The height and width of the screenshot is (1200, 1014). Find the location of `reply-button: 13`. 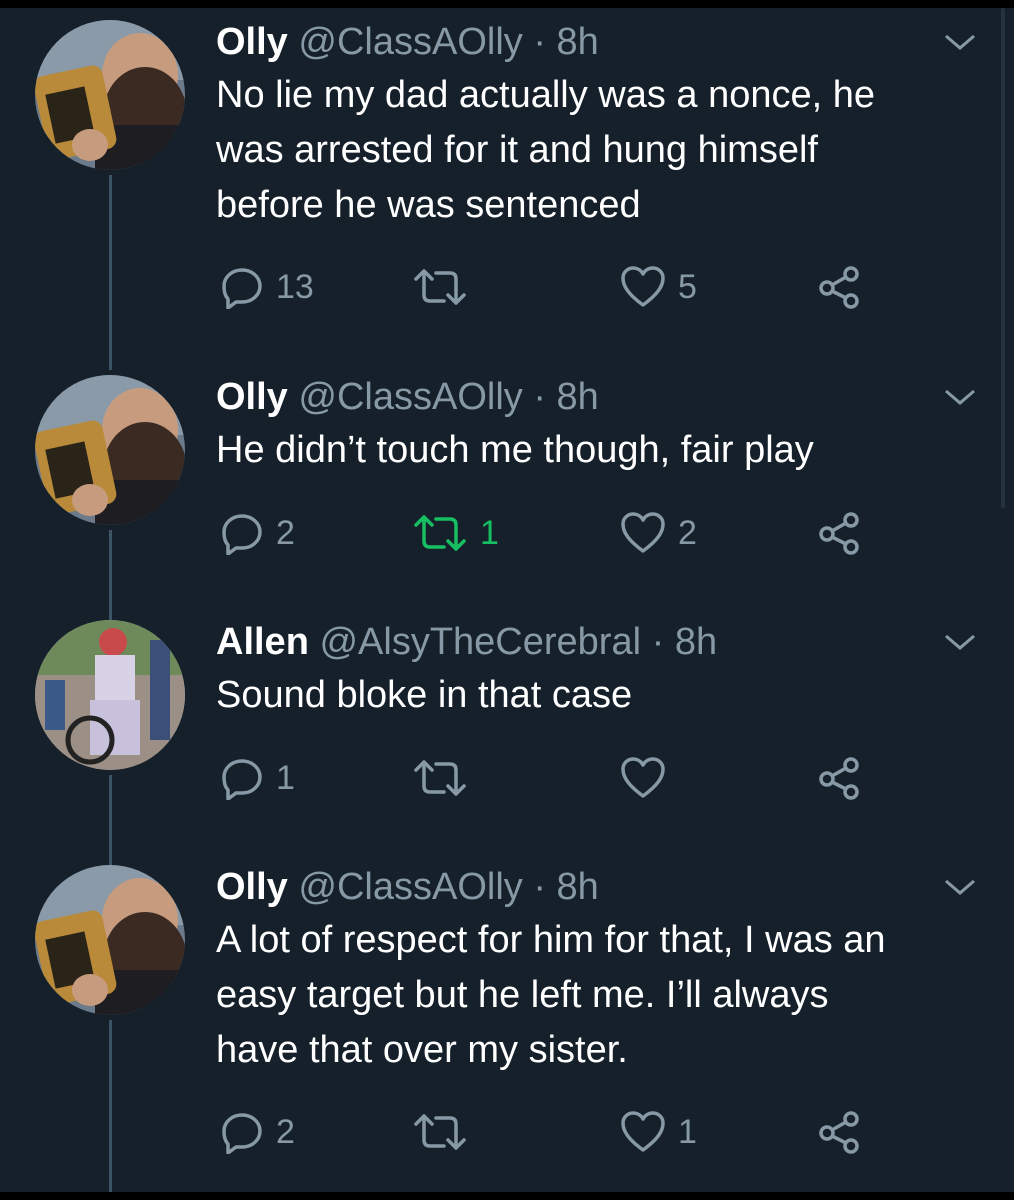

reply-button: 13 is located at coordinates (267, 287).